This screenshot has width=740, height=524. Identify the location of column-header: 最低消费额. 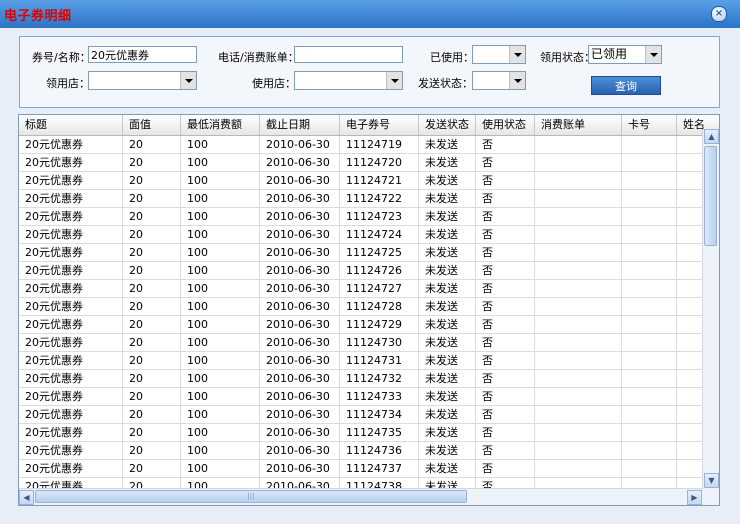
(220, 125).